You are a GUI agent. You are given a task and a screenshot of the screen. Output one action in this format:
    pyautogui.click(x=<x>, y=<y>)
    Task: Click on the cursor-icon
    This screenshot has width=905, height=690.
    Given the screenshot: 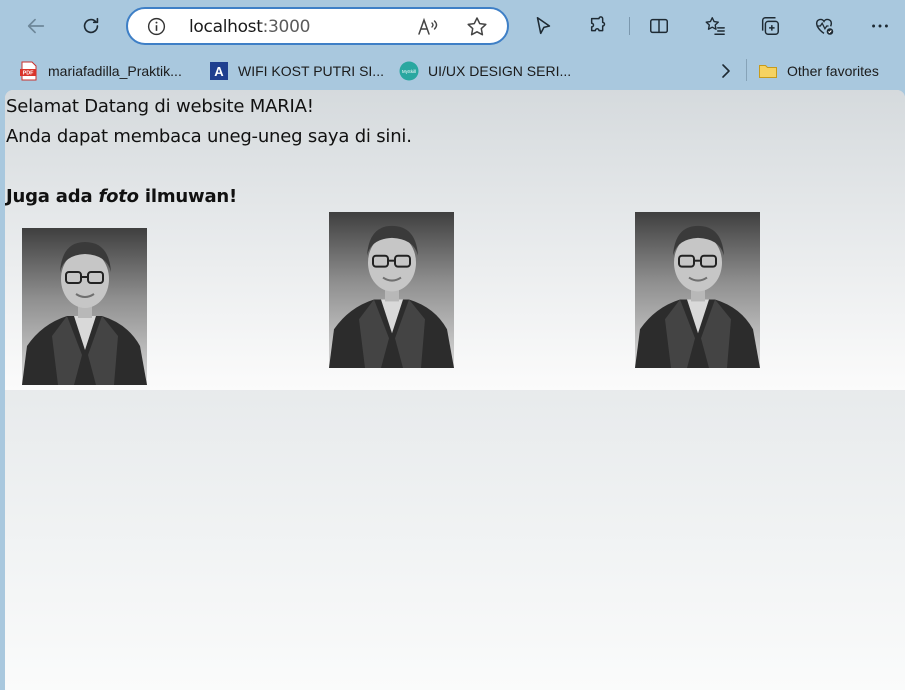 What is the action you would take?
    pyautogui.click(x=543, y=26)
    